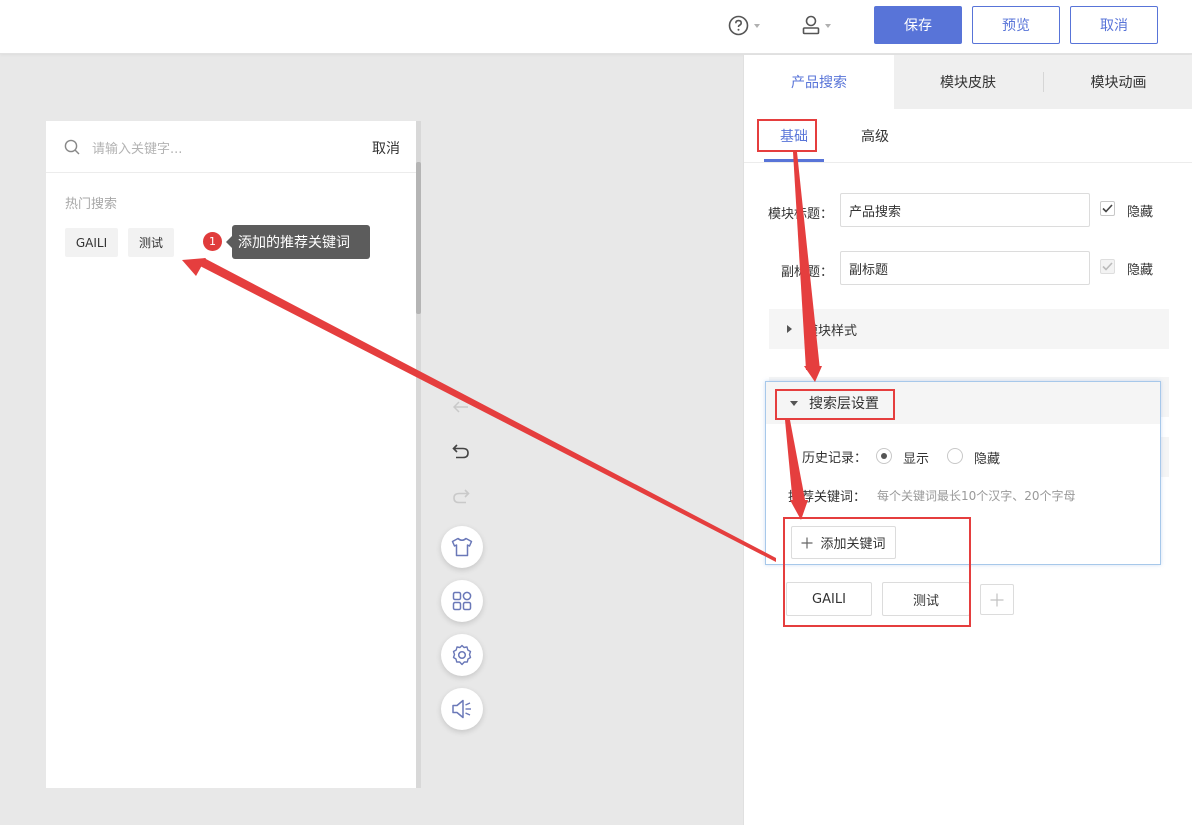 This screenshot has height=825, width=1192. I want to click on sound-tool-button, so click(462, 709).